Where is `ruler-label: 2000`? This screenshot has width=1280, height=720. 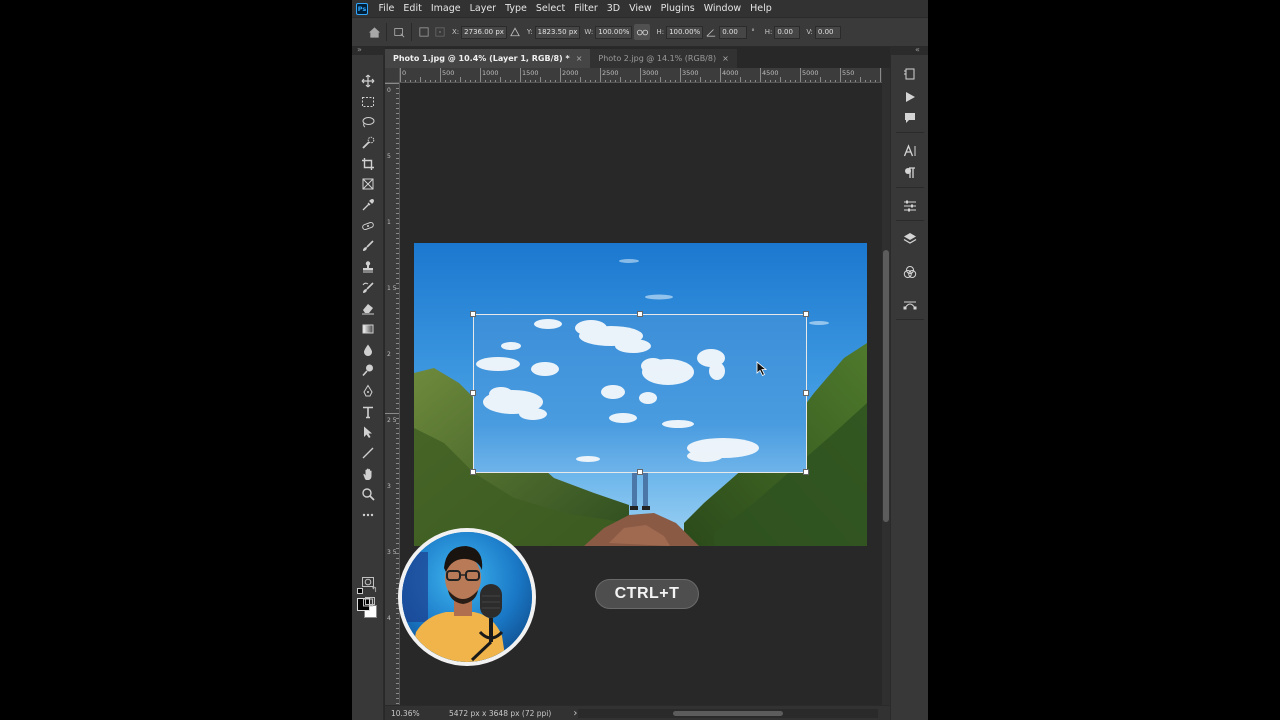 ruler-label: 2000 is located at coordinates (570, 73).